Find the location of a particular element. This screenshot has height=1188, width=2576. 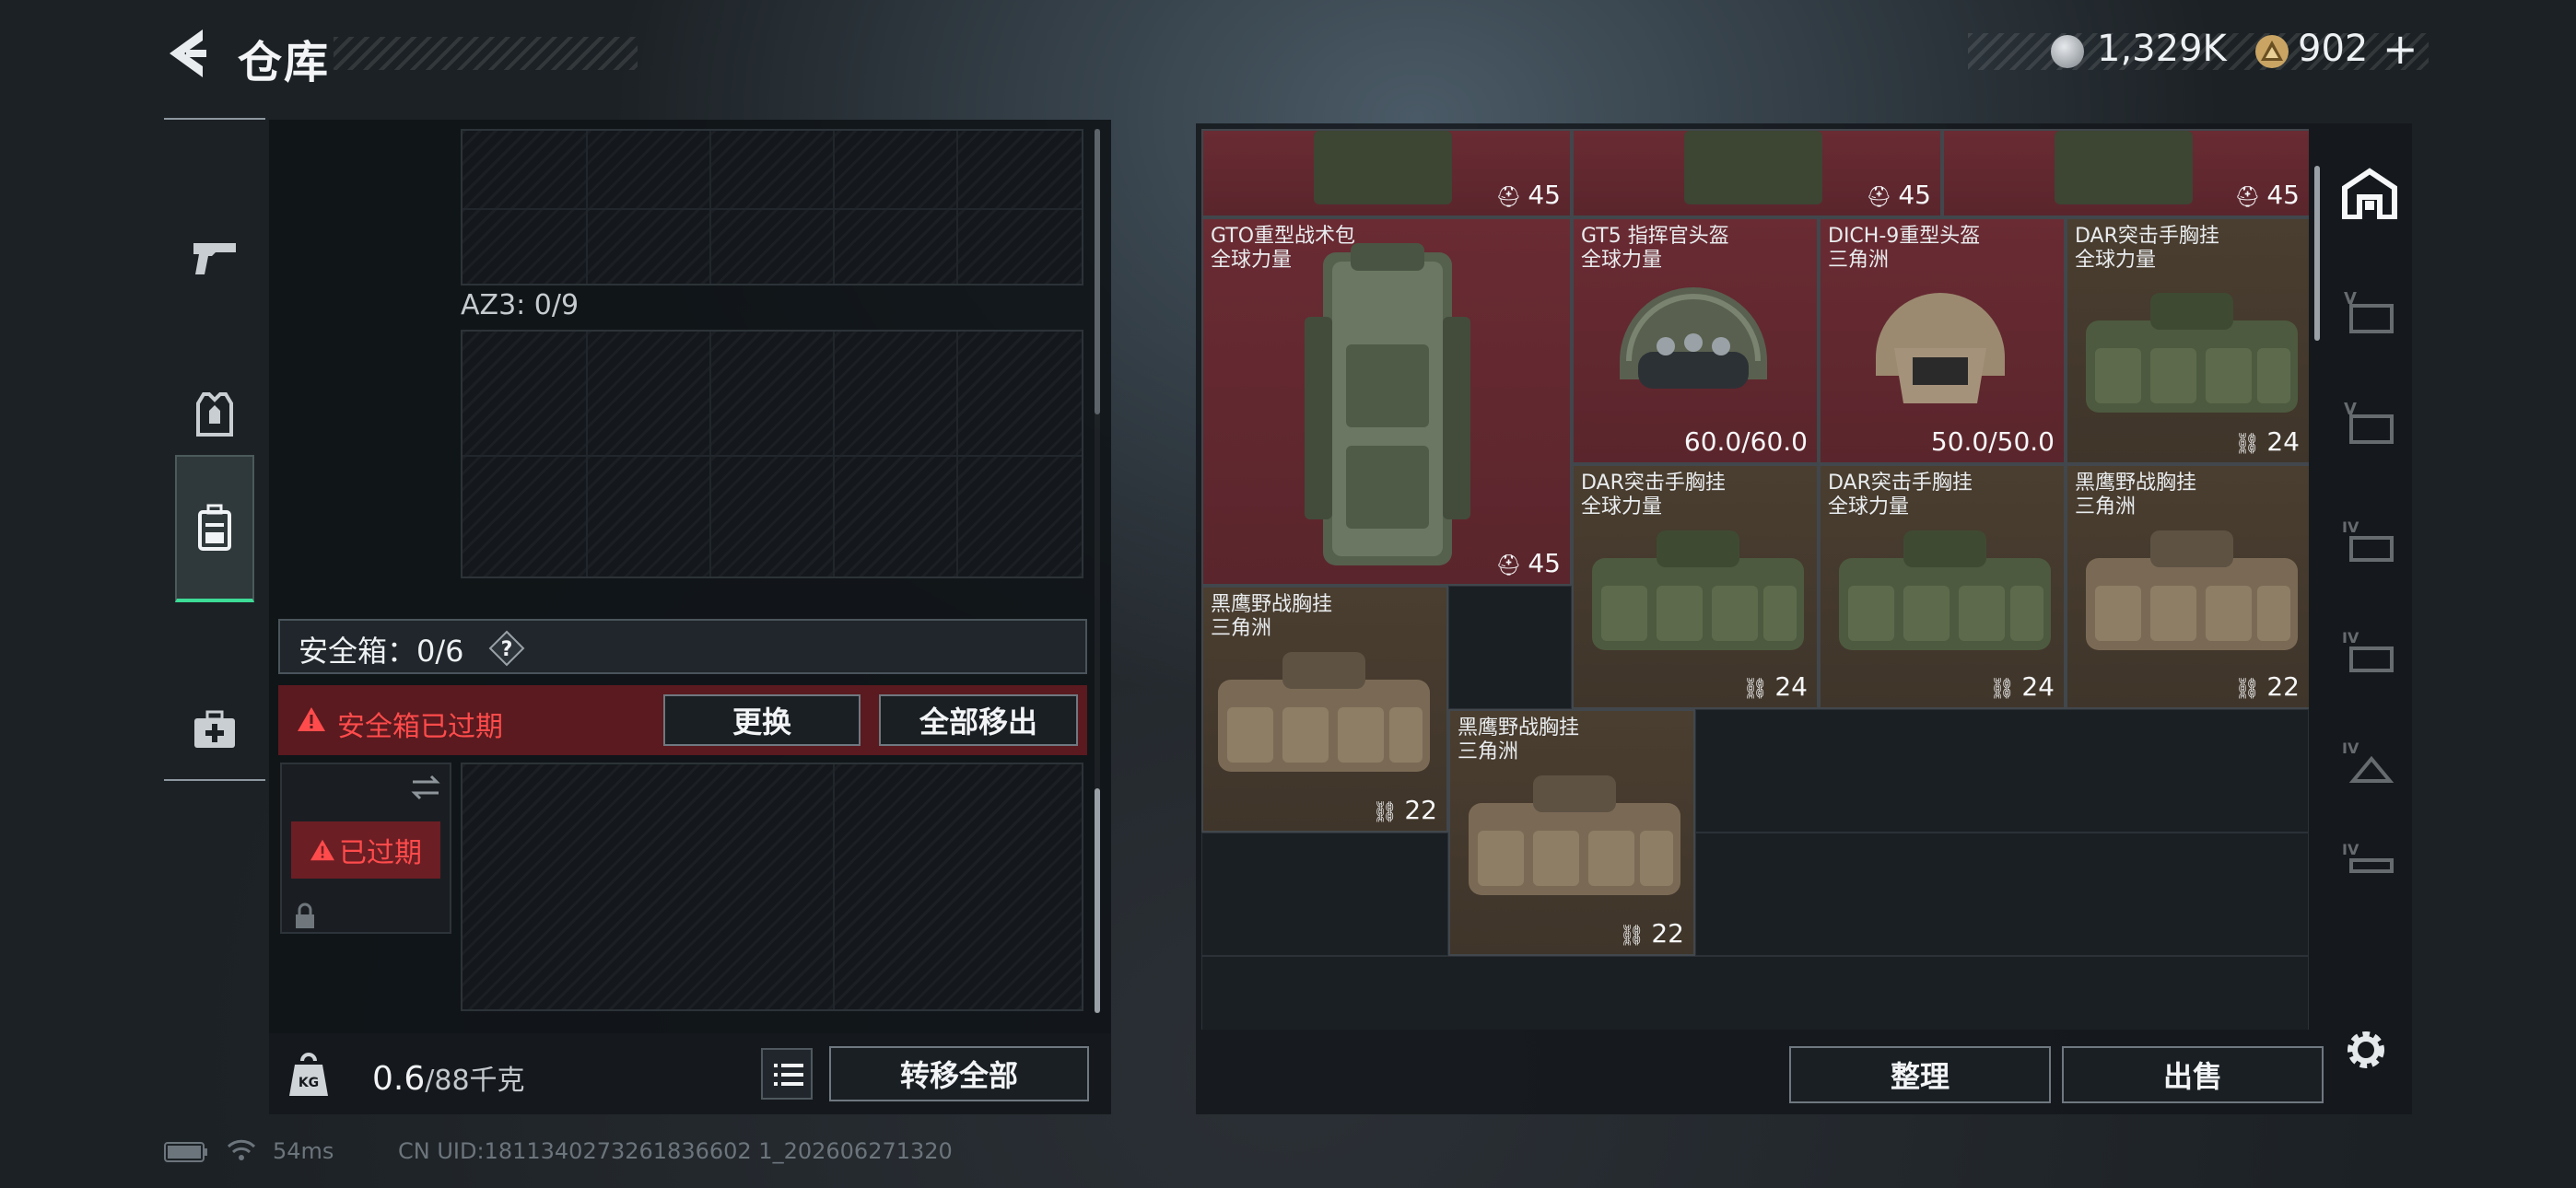

armor-vest-icon is located at coordinates (214, 414).